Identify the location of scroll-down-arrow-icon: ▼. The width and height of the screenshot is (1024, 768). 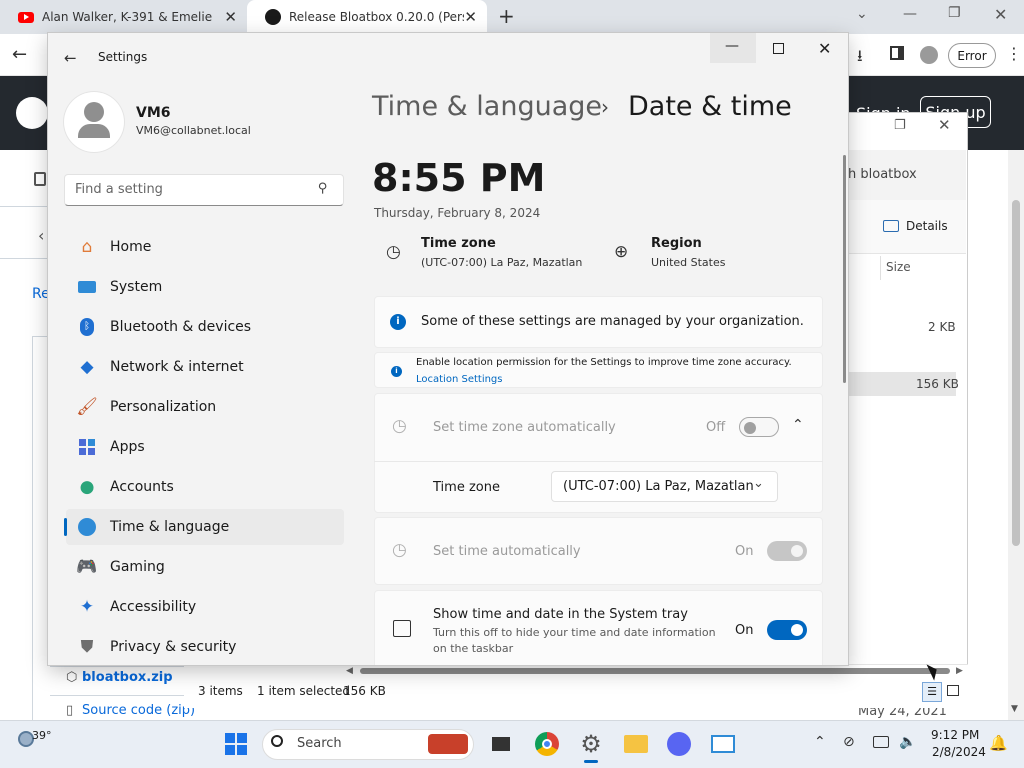
(1014, 709).